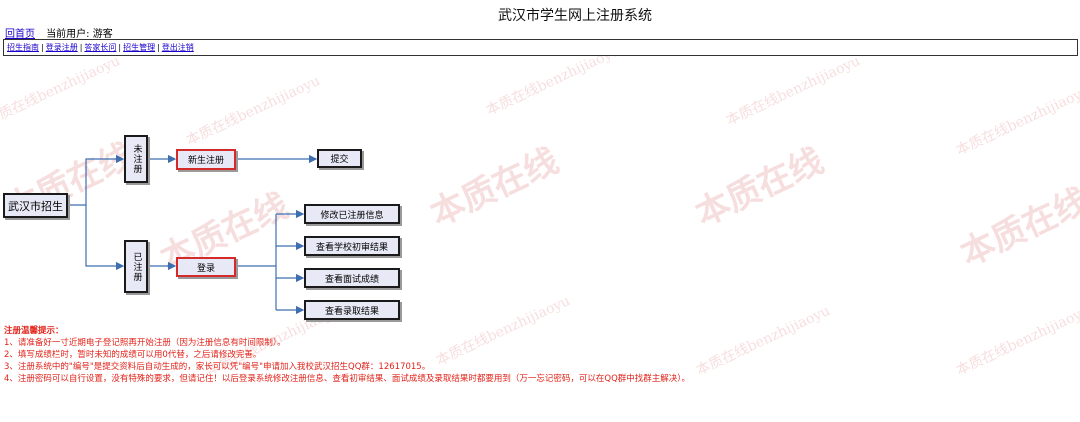 The width and height of the screenshot is (1080, 422). Describe the element at coordinates (206, 267) in the screenshot. I see `login-button: 登录` at that location.